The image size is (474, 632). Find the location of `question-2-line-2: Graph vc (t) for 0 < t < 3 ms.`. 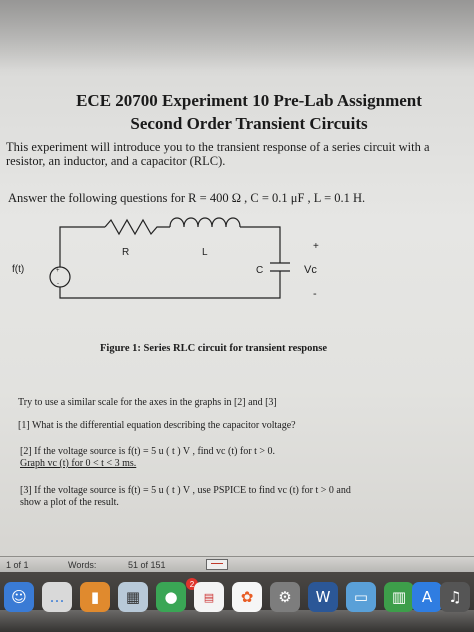

question-2-line-2: Graph vc (t) for 0 < t < 3 ms. is located at coordinates (78, 463).